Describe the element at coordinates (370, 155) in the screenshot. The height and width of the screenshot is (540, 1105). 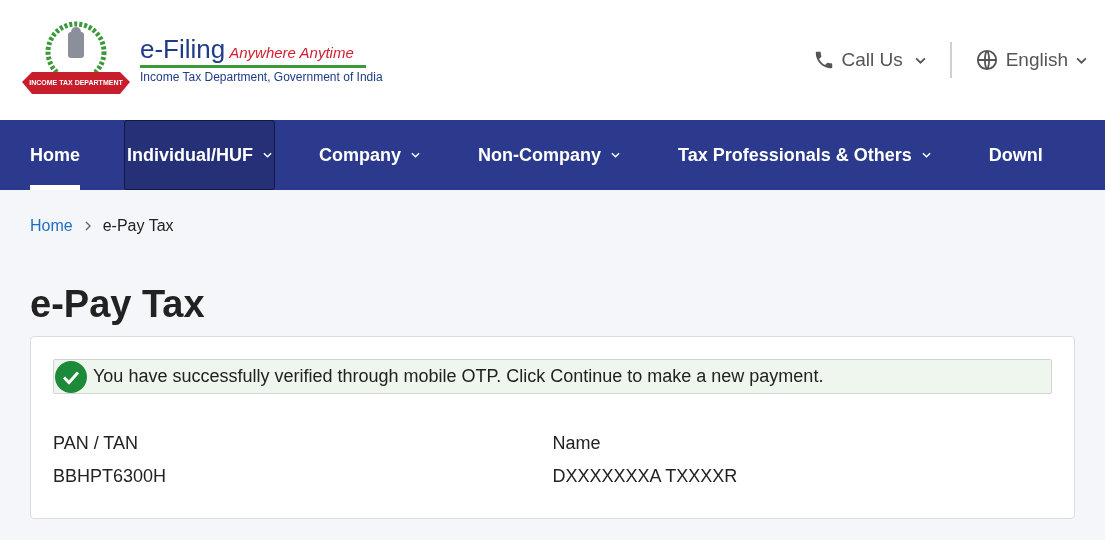
I see `nav-tab: Company` at that location.